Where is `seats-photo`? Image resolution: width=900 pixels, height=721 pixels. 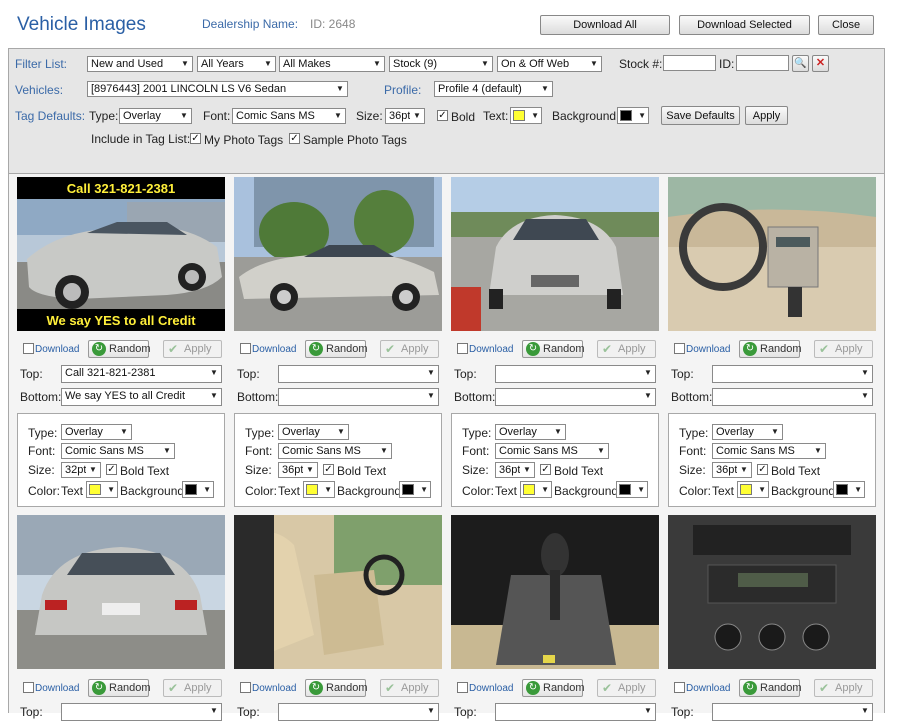
seats-photo is located at coordinates (338, 592).